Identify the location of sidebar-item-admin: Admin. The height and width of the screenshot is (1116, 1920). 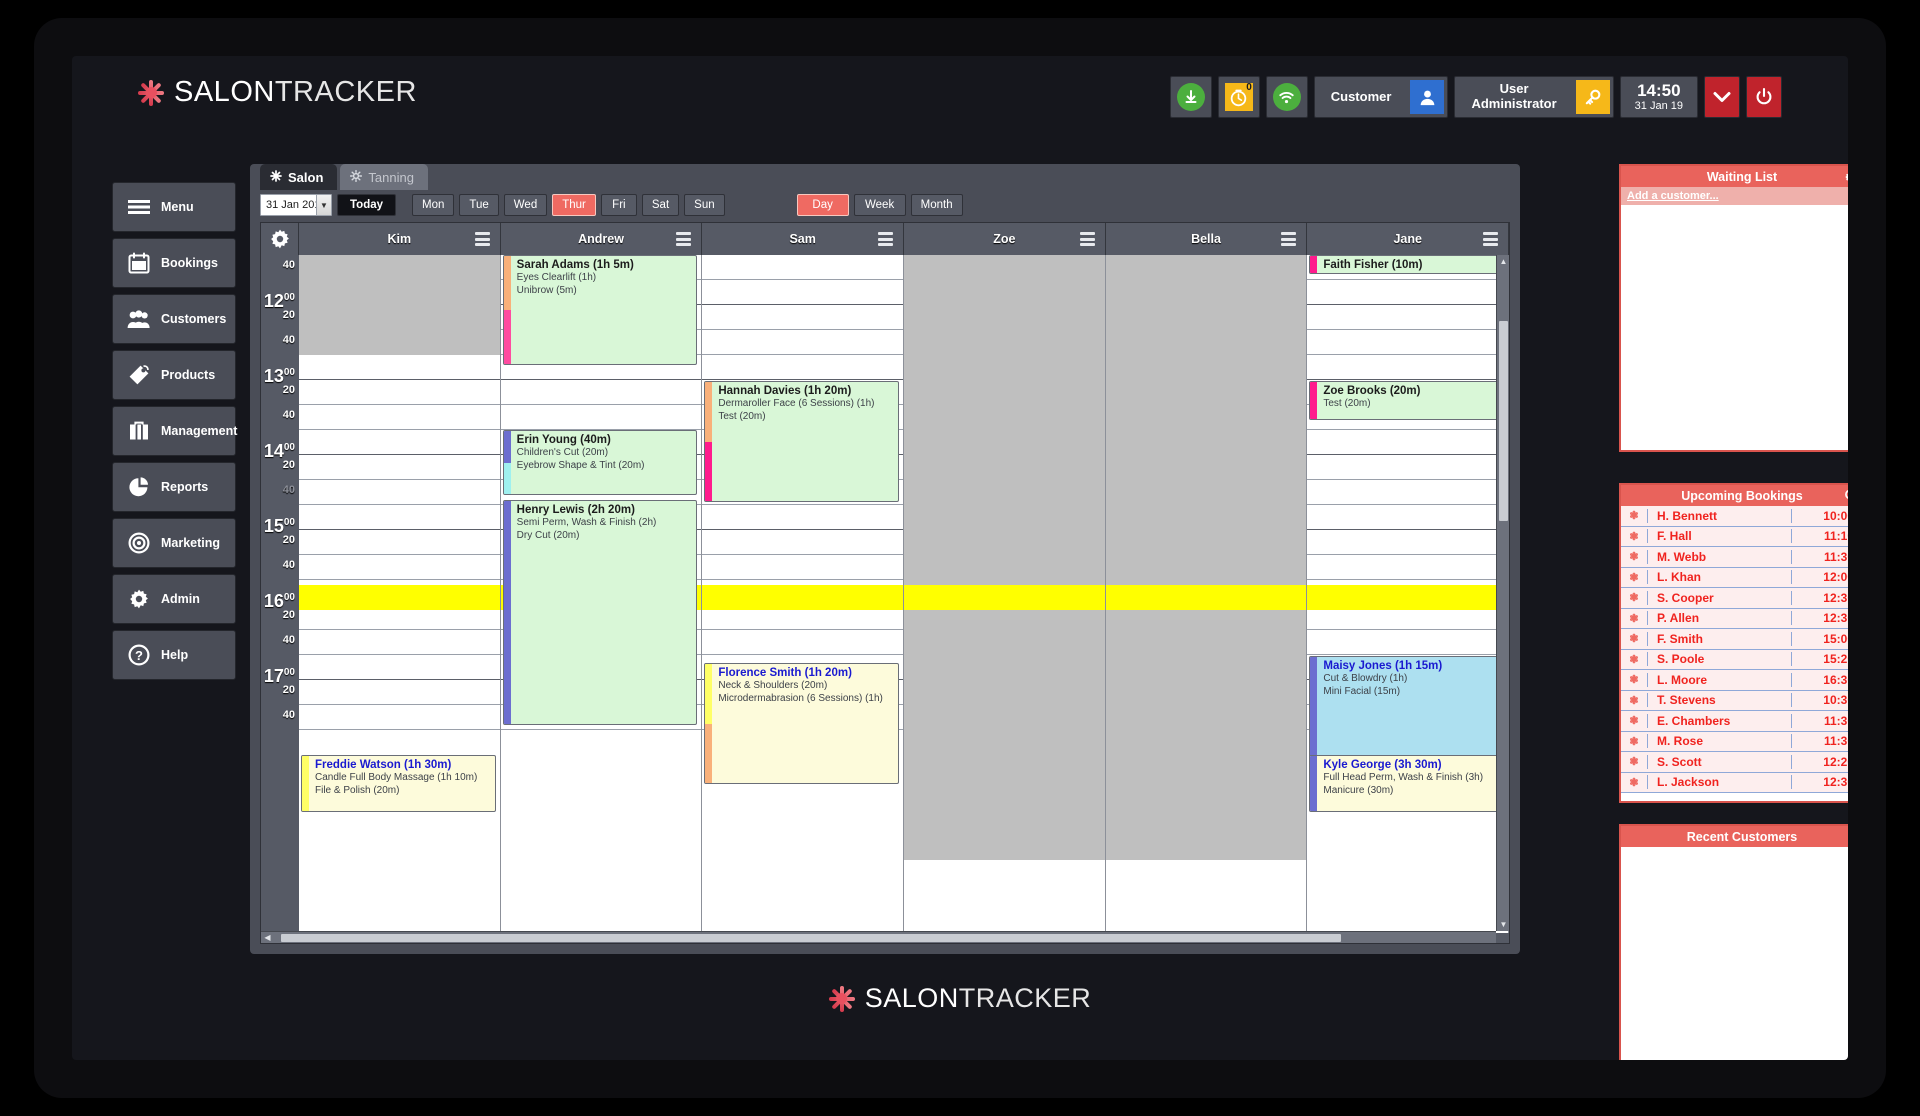
(174, 599).